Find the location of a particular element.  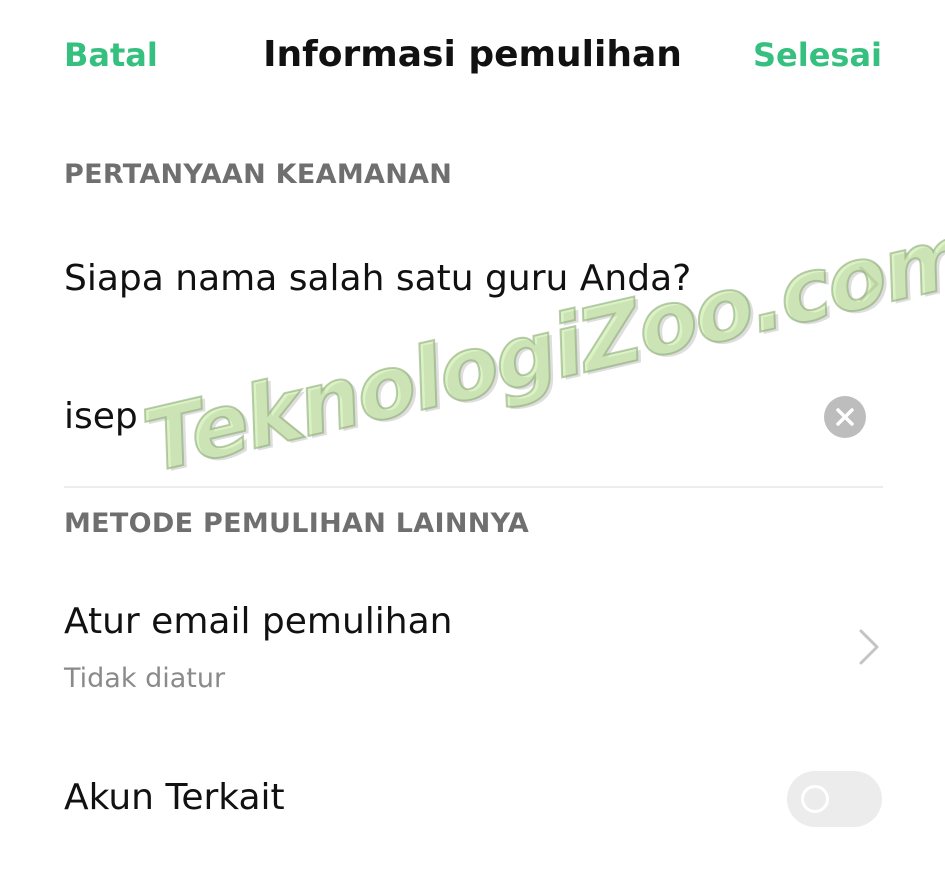

linked-accounts-toggle is located at coordinates (834, 799).